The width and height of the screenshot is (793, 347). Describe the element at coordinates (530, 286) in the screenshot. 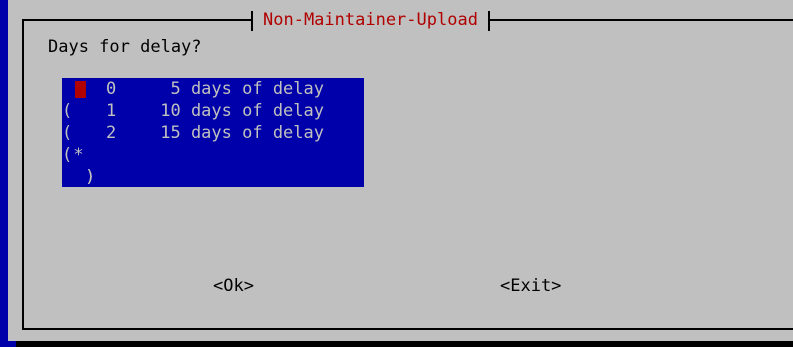

I see `exit-button: <Exit>` at that location.